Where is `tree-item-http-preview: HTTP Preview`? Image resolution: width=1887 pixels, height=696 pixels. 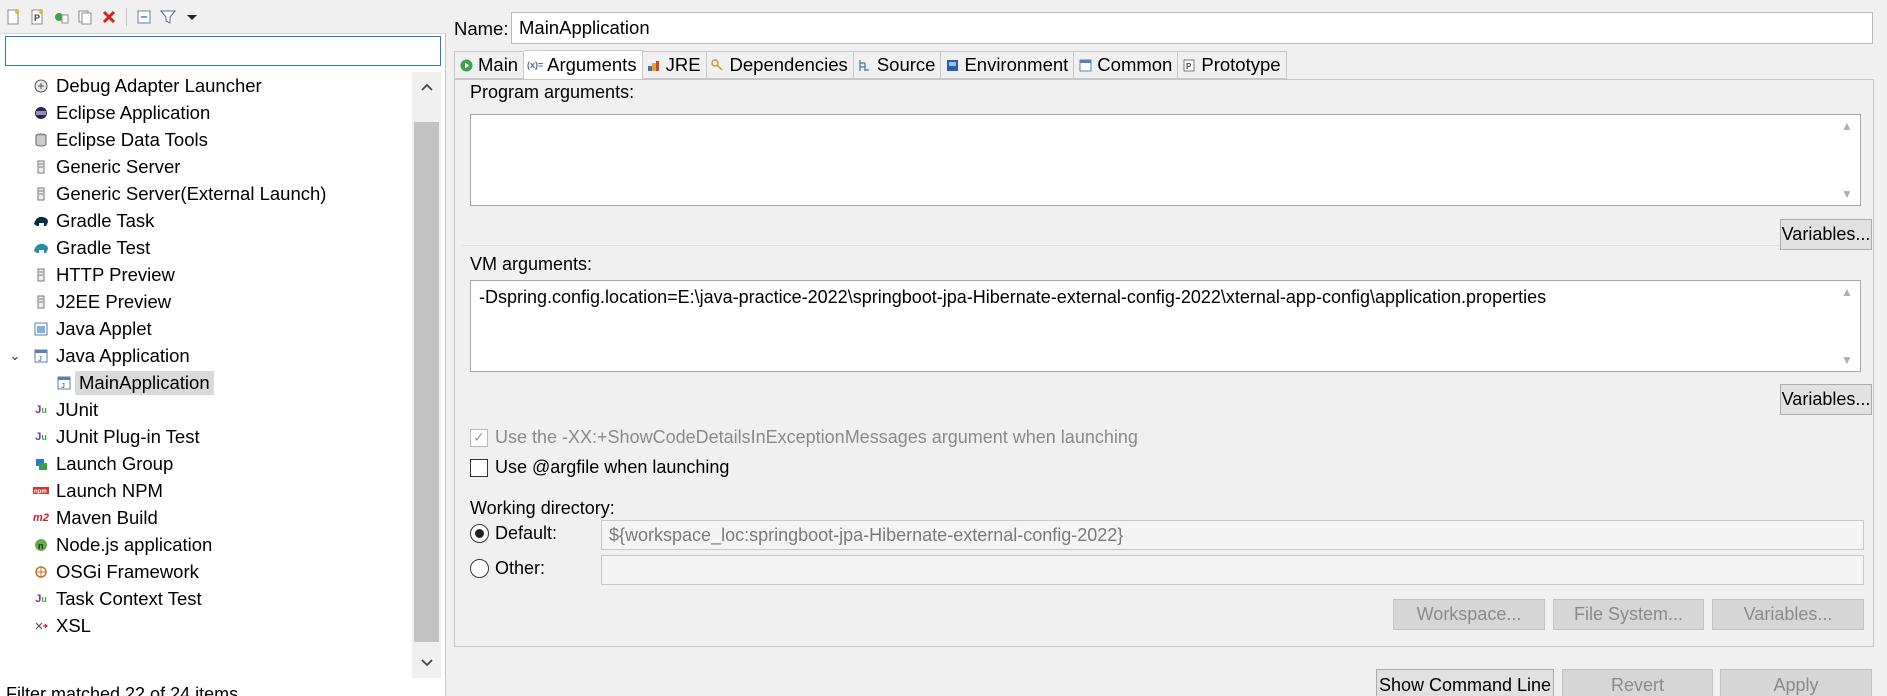
tree-item-http-preview: HTTP Preview is located at coordinates (104, 274).